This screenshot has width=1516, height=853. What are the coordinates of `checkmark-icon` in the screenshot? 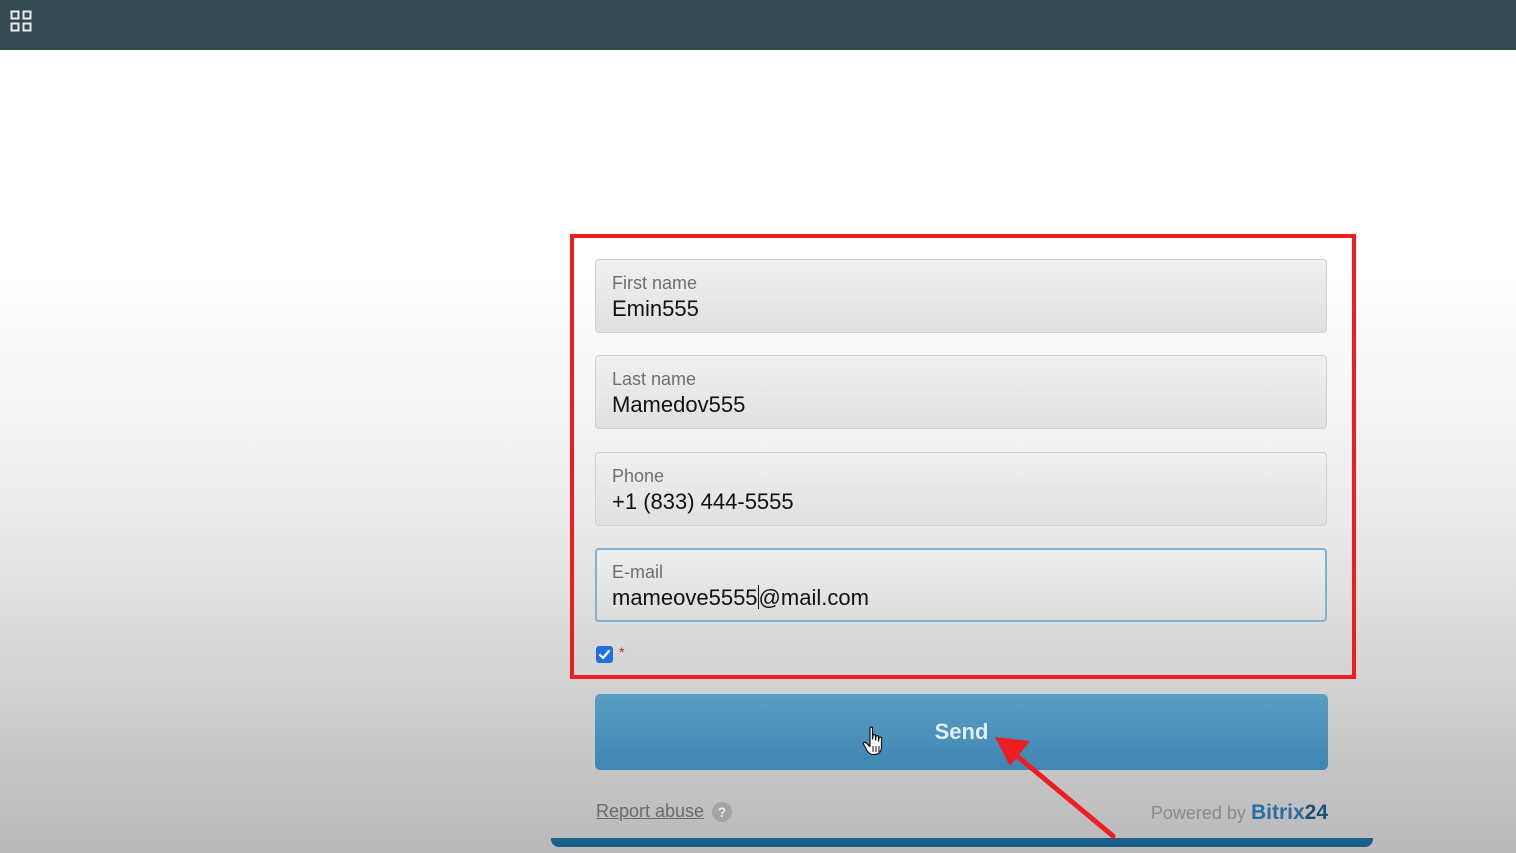 It's located at (604, 654).